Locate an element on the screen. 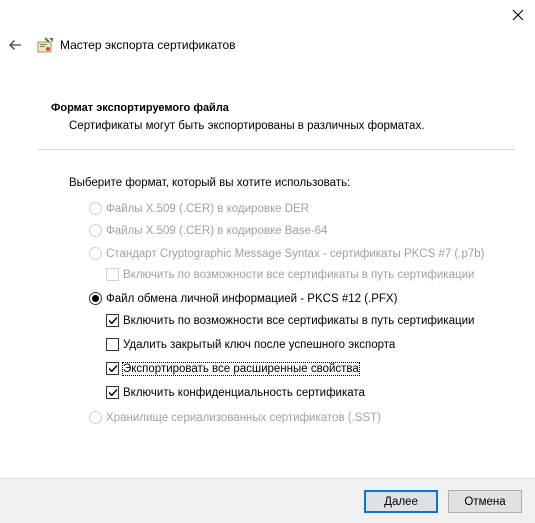 This screenshot has width=535, height=523. checkbox-certificate-privacy-label: Включить конфиденциальность сертификата is located at coordinates (244, 392).